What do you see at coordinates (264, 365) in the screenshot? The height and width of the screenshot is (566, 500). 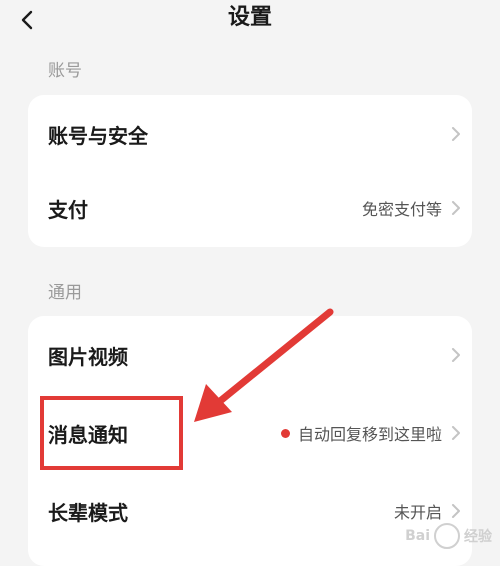 I see `annotation-arrow-icon` at bounding box center [264, 365].